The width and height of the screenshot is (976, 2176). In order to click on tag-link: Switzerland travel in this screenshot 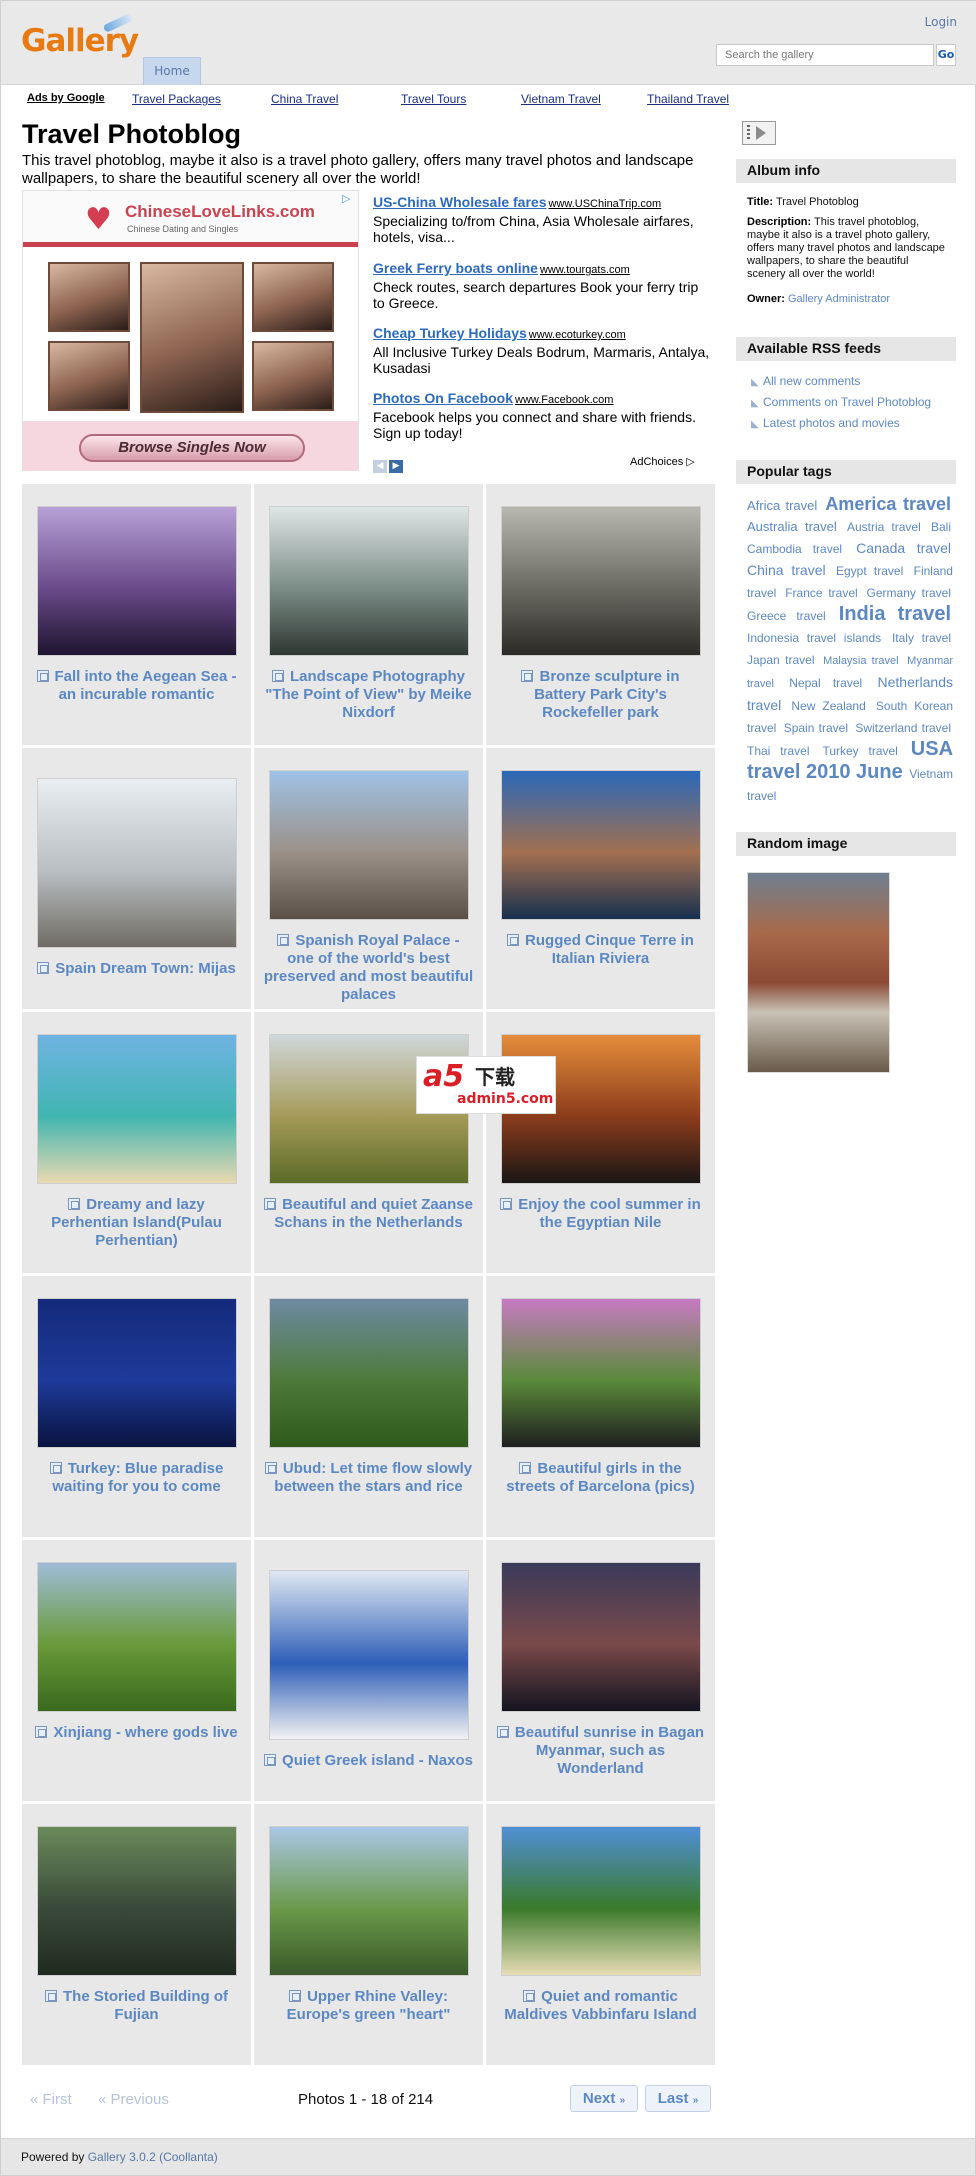, I will do `click(903, 728)`.